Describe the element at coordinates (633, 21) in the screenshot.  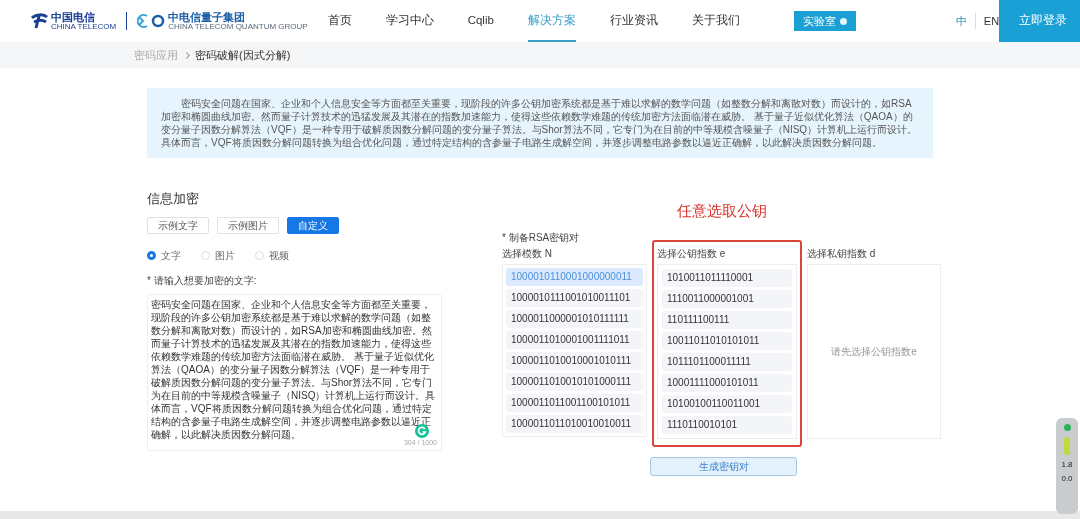
I see `nav-link: 行业资讯` at that location.